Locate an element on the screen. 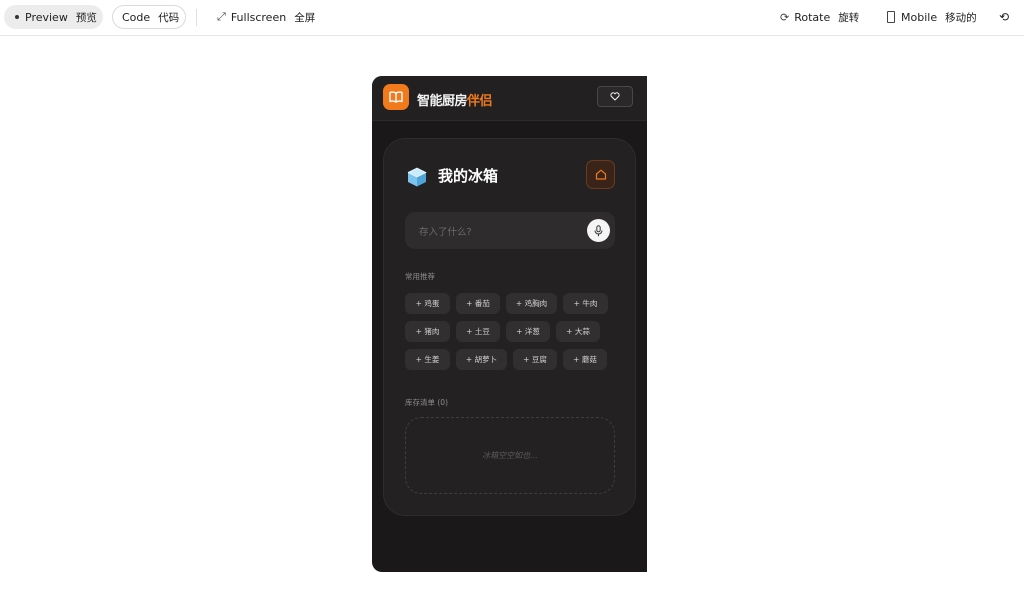 This screenshot has height=594, width=1024. home-button is located at coordinates (600, 174).